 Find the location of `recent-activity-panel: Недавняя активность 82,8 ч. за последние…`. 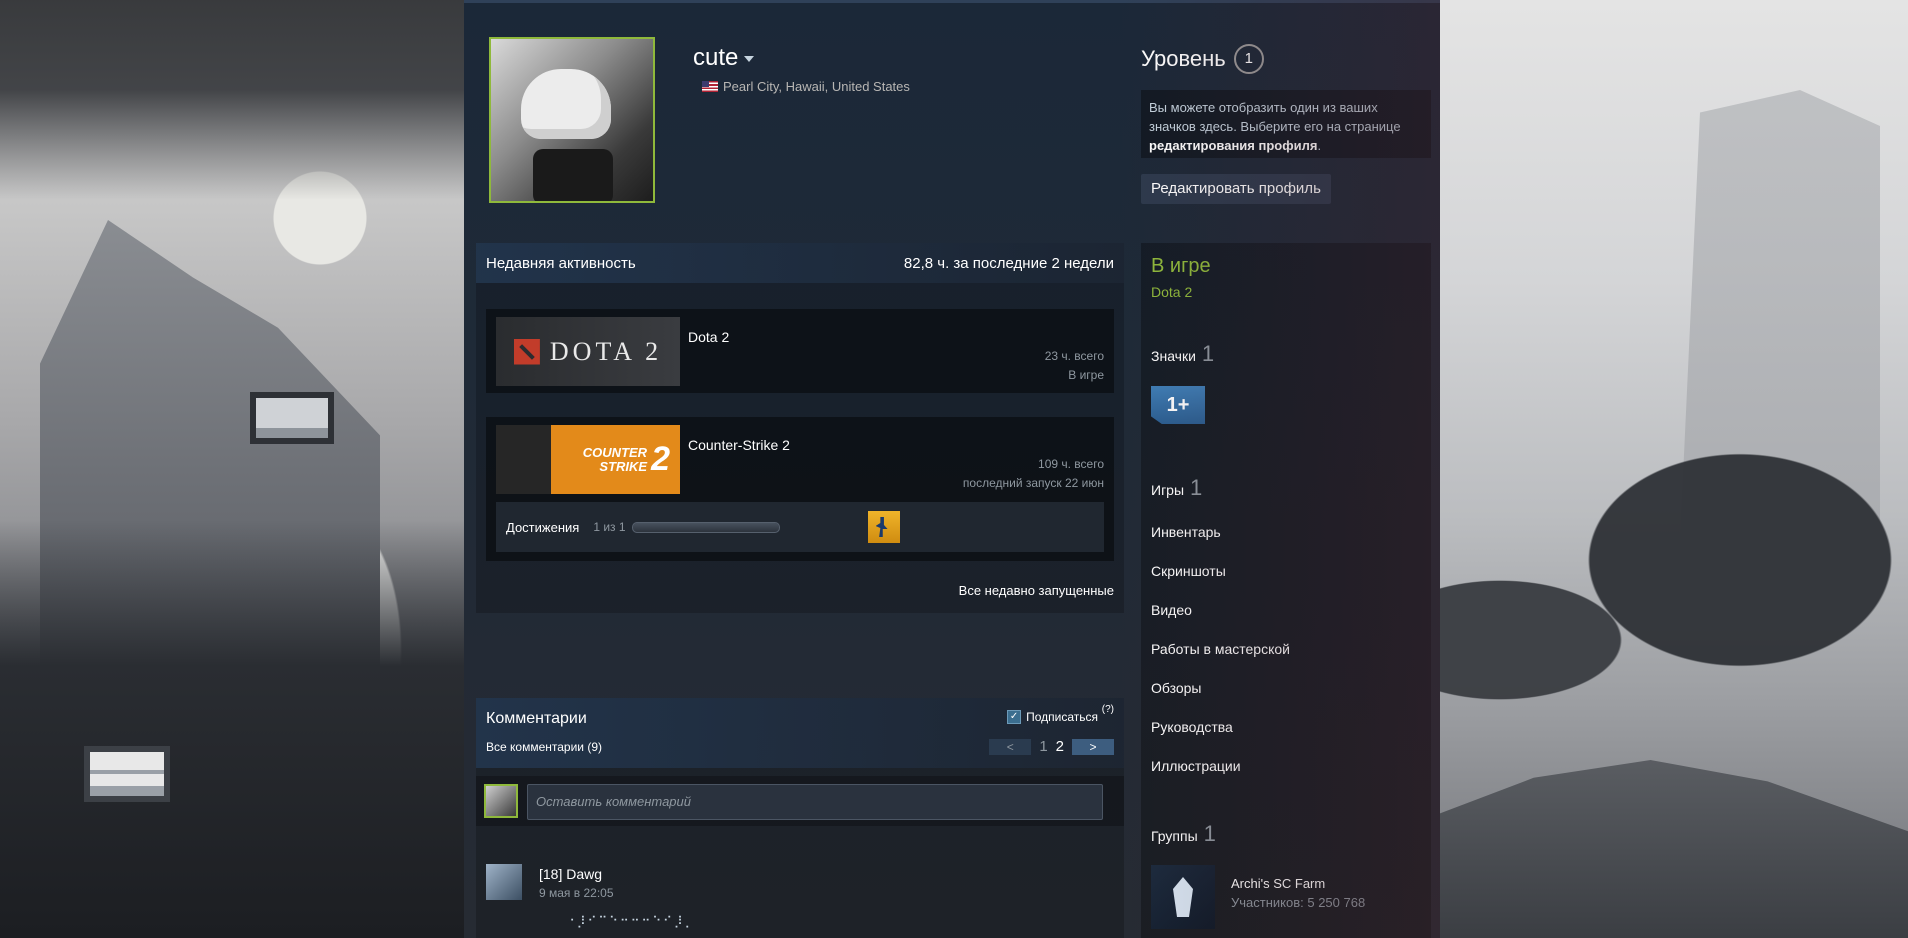

recent-activity-panel: Недавняя активность 82,8 ч. за последние… is located at coordinates (800, 428).